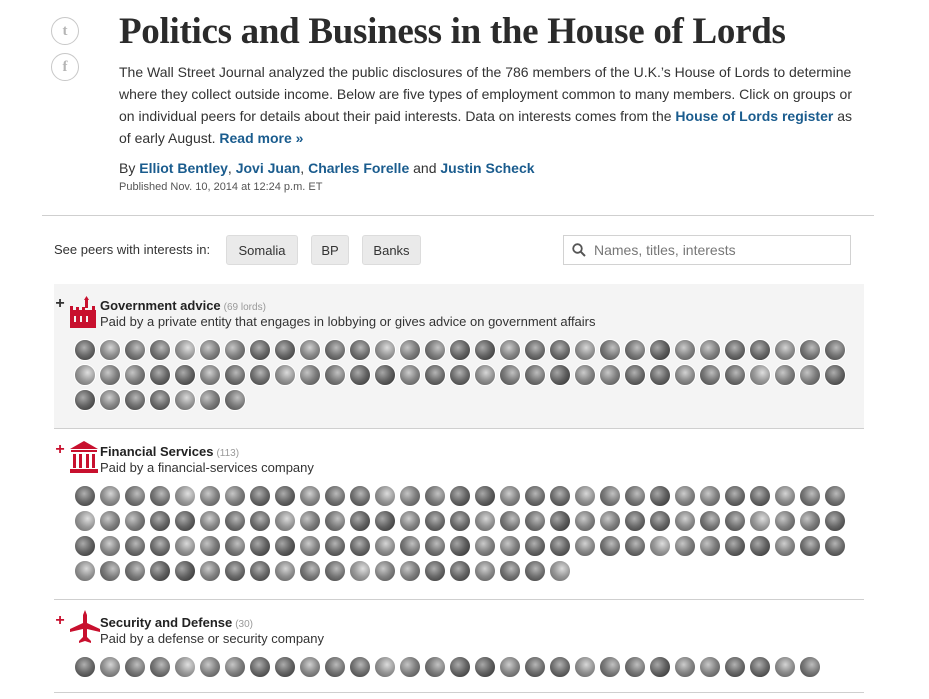 The height and width of the screenshot is (699, 929). What do you see at coordinates (65, 67) in the screenshot?
I see `facebook-share-button: f` at bounding box center [65, 67].